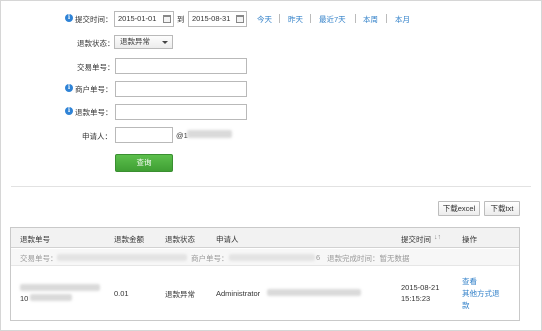 The width and height of the screenshot is (542, 331). What do you see at coordinates (437, 237) in the screenshot?
I see `sort-icon: ↓↑` at bounding box center [437, 237].